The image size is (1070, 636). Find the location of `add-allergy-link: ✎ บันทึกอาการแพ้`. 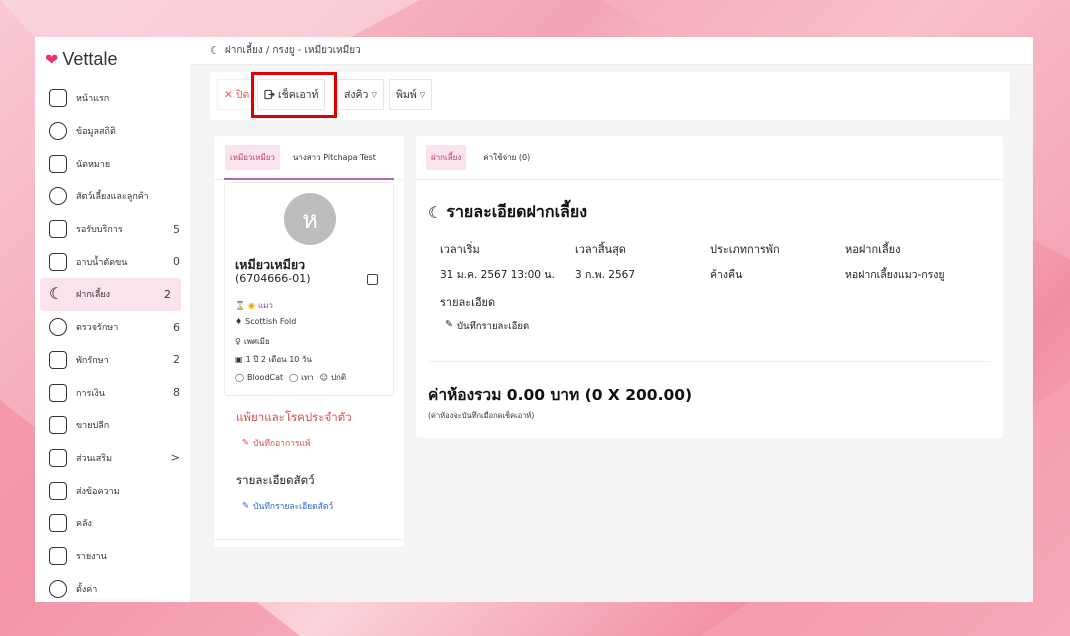

add-allergy-link: ✎ บันทึกอาการแพ้ is located at coordinates (276, 443).